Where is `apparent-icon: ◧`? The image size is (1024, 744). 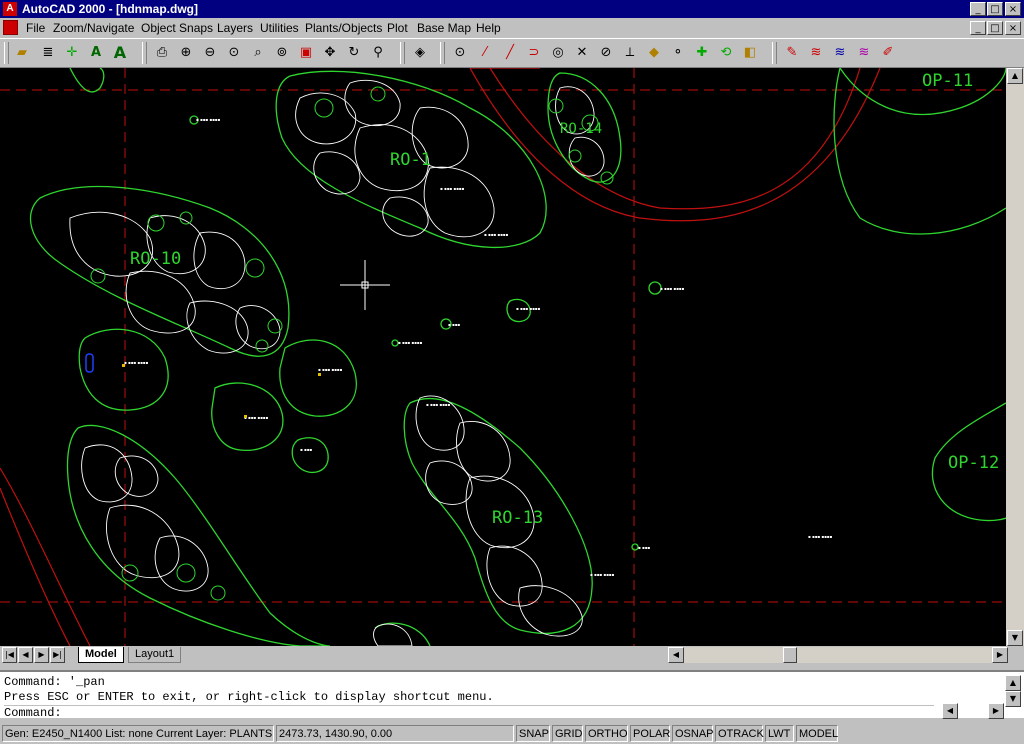 apparent-icon: ◧ is located at coordinates (750, 53).